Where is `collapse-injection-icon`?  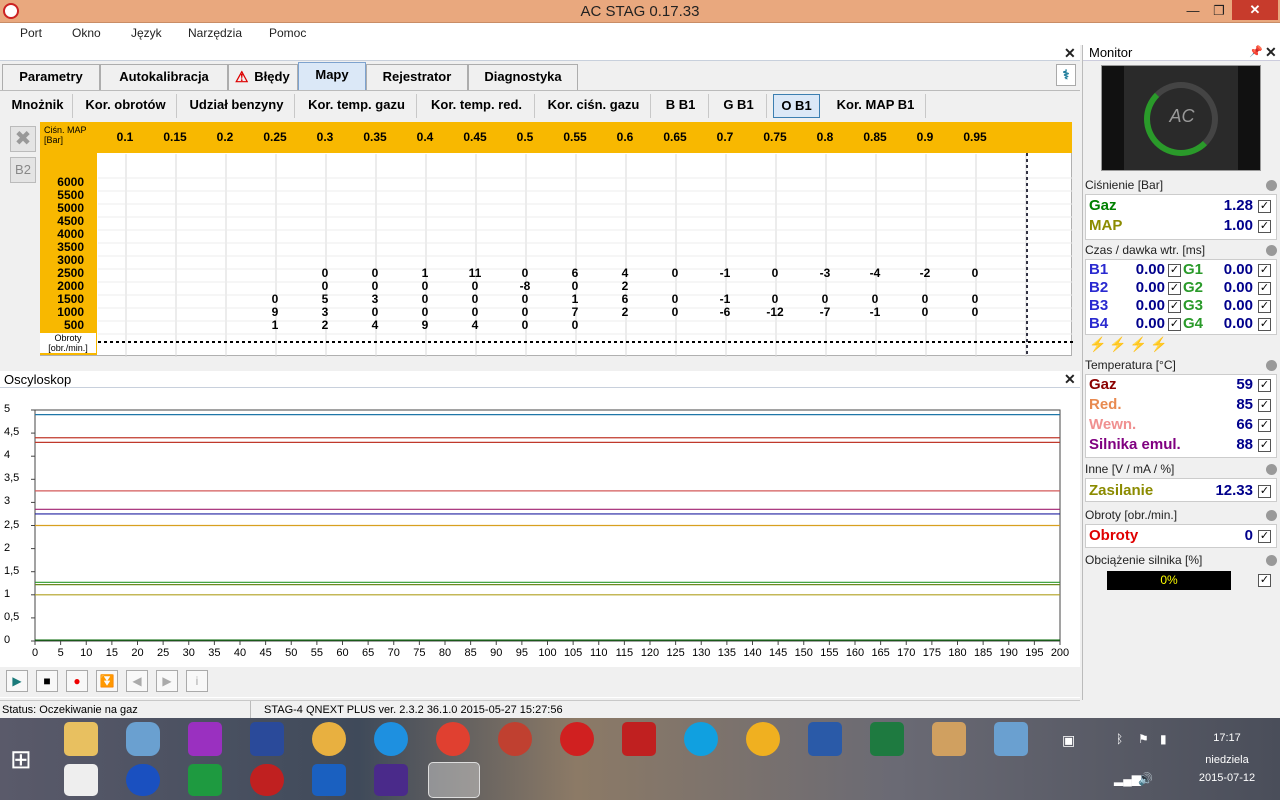
collapse-injection-icon is located at coordinates (1271, 250).